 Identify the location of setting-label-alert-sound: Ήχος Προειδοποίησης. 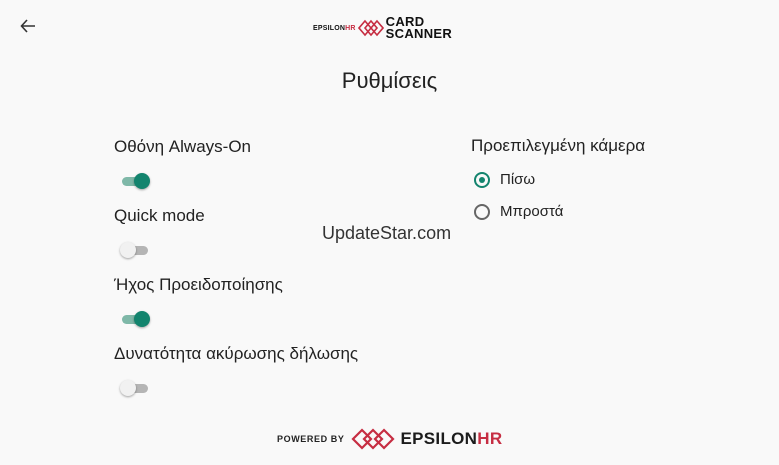
(198, 284).